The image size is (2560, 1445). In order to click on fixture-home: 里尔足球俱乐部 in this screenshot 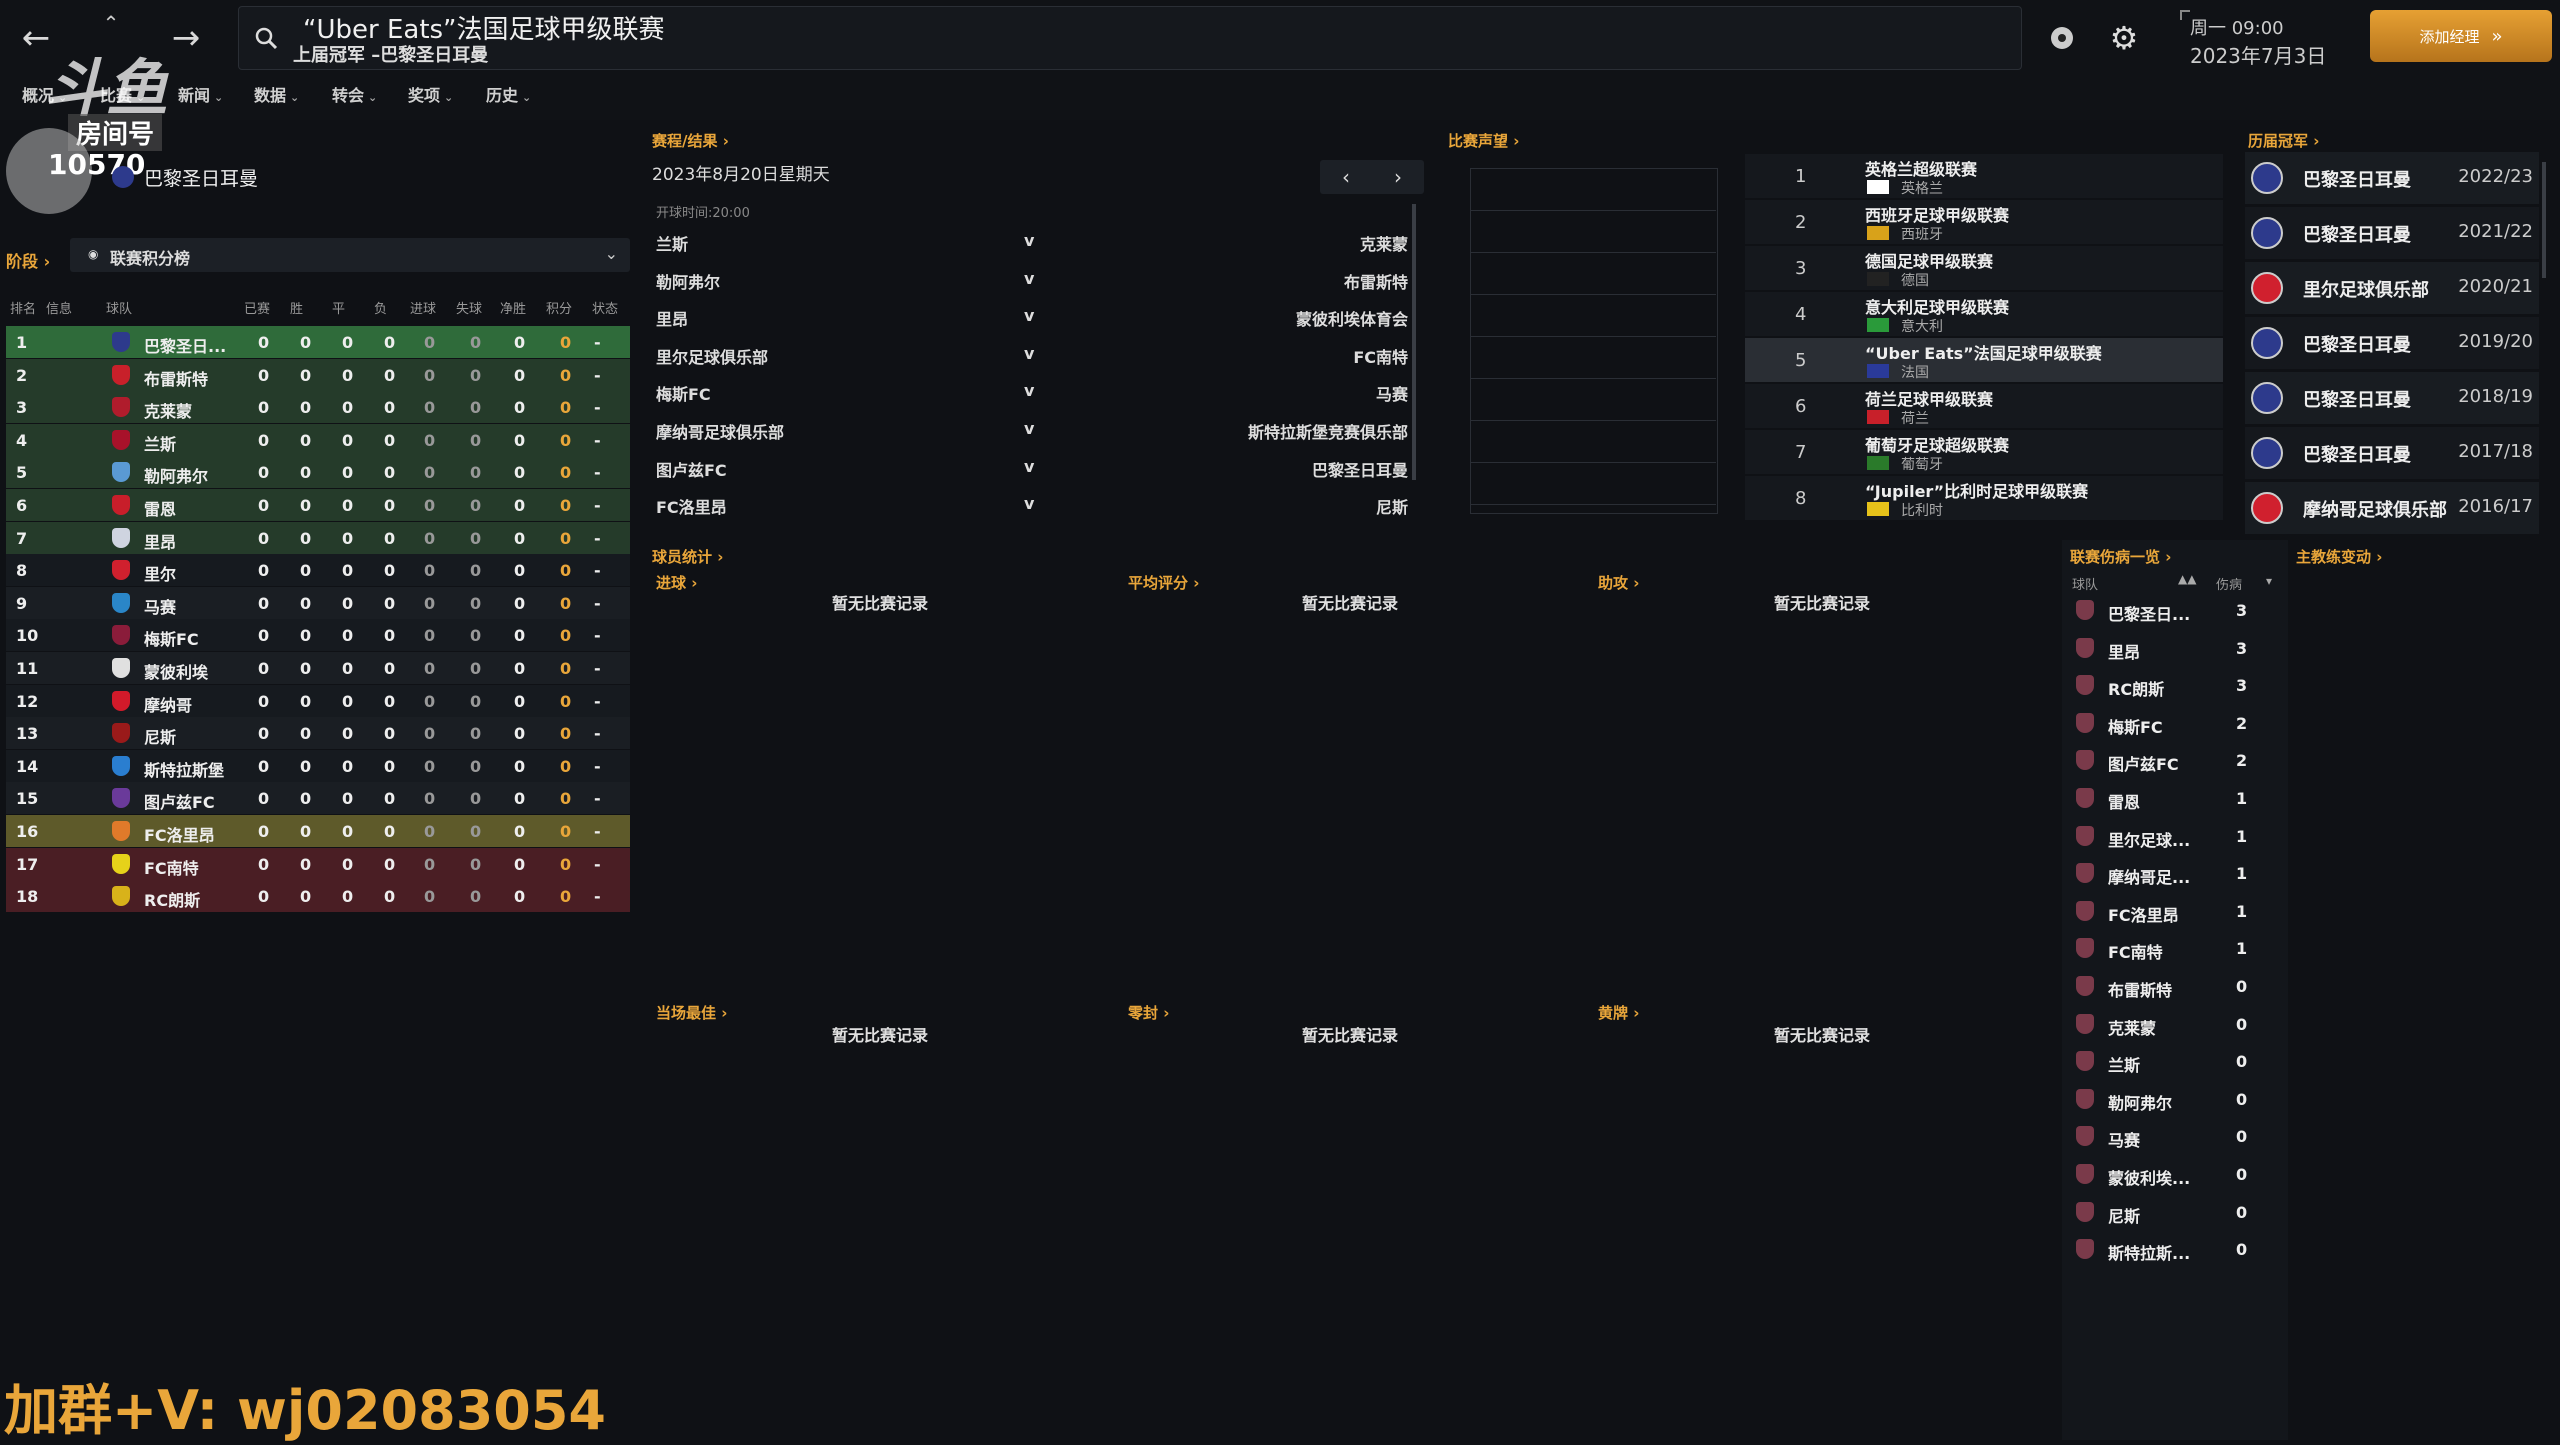, I will do `click(712, 356)`.